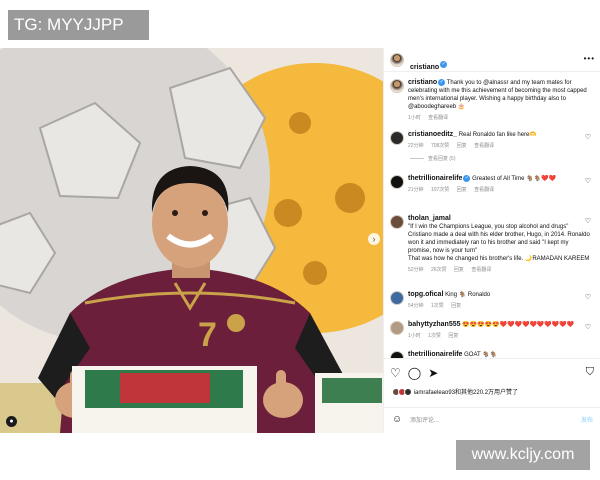 The width and height of the screenshot is (600, 480). What do you see at coordinates (374, 239) in the screenshot?
I see `next-image-chevron-icon: ›` at bounding box center [374, 239].